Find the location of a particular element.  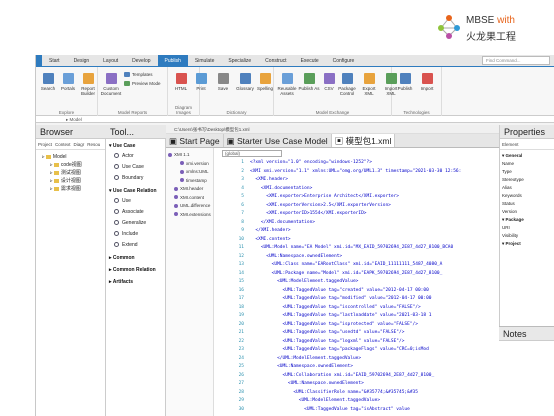

property-keywords: Keywords is located at coordinates (512, 195).